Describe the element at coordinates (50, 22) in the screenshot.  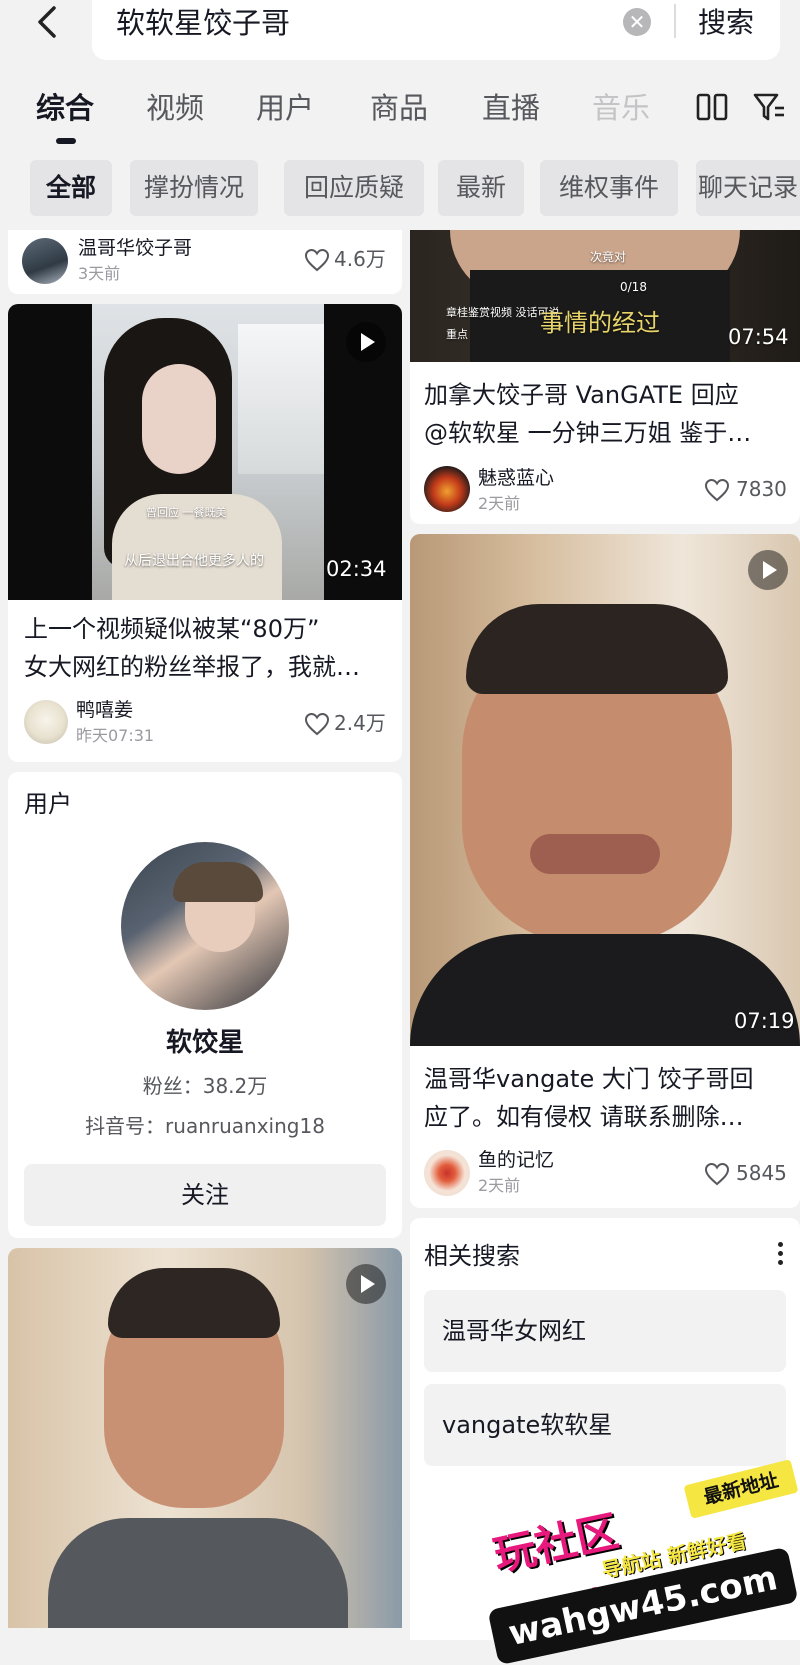
I see `back-arrow-icon` at that location.